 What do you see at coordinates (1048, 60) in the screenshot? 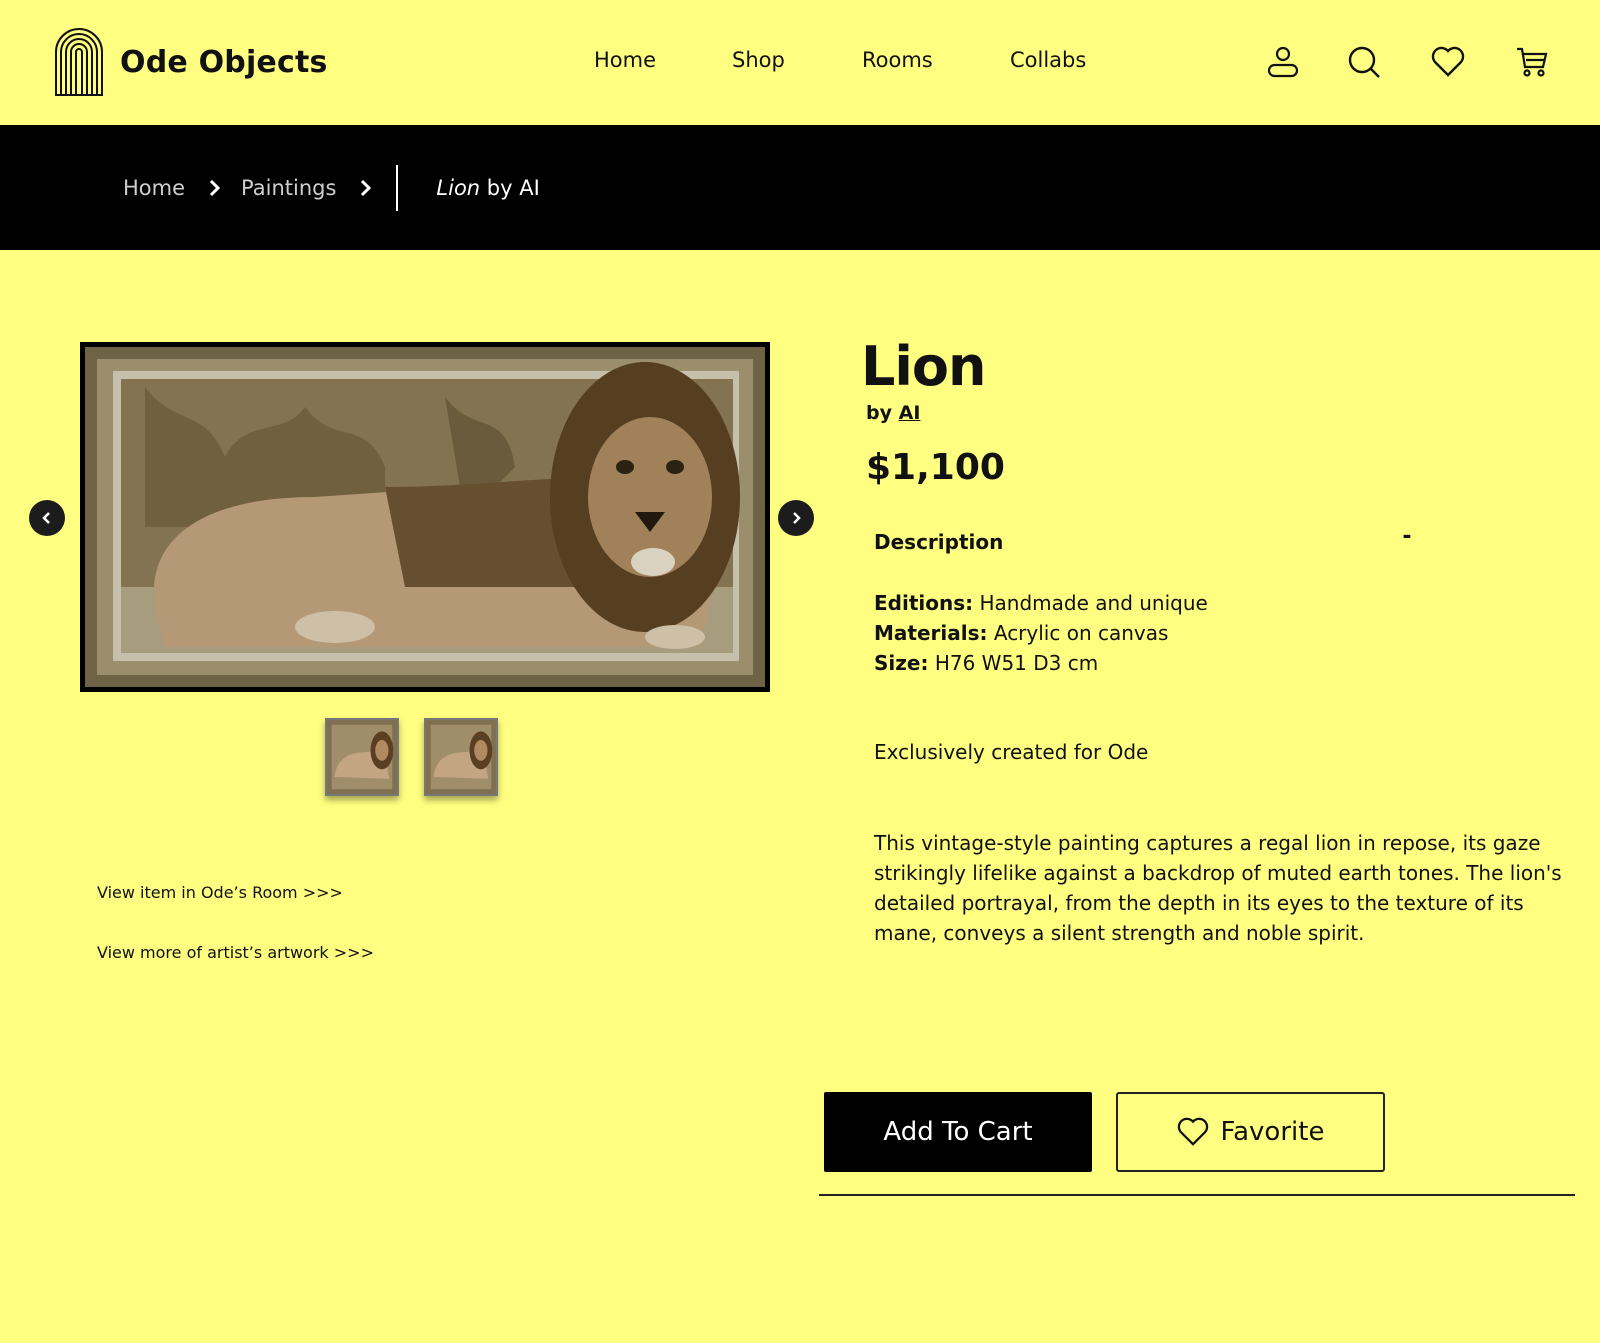
I see `nav-collabs: Collabs` at bounding box center [1048, 60].